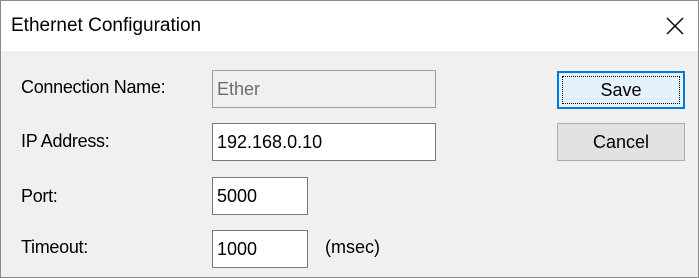  Describe the element at coordinates (93, 87) in the screenshot. I see `connection-name-label: Connection Name:` at that location.